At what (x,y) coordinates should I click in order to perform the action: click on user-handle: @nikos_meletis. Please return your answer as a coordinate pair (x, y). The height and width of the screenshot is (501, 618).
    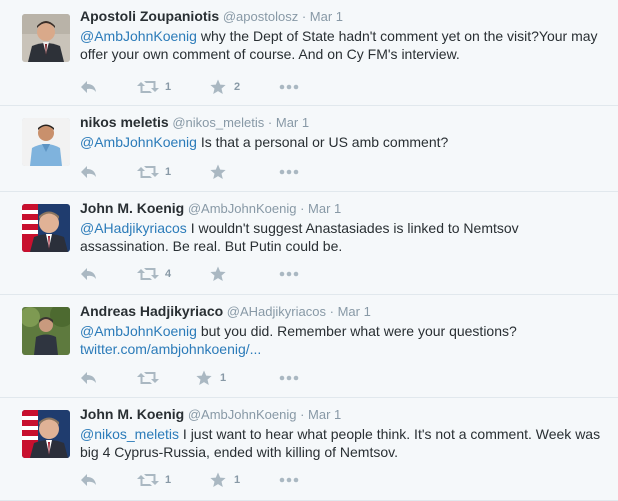
    Looking at the image, I should click on (218, 122).